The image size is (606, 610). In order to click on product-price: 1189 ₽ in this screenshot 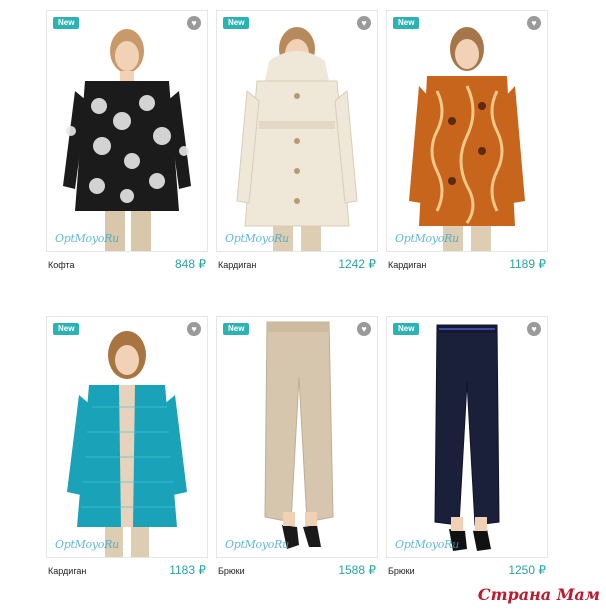, I will do `click(527, 264)`.